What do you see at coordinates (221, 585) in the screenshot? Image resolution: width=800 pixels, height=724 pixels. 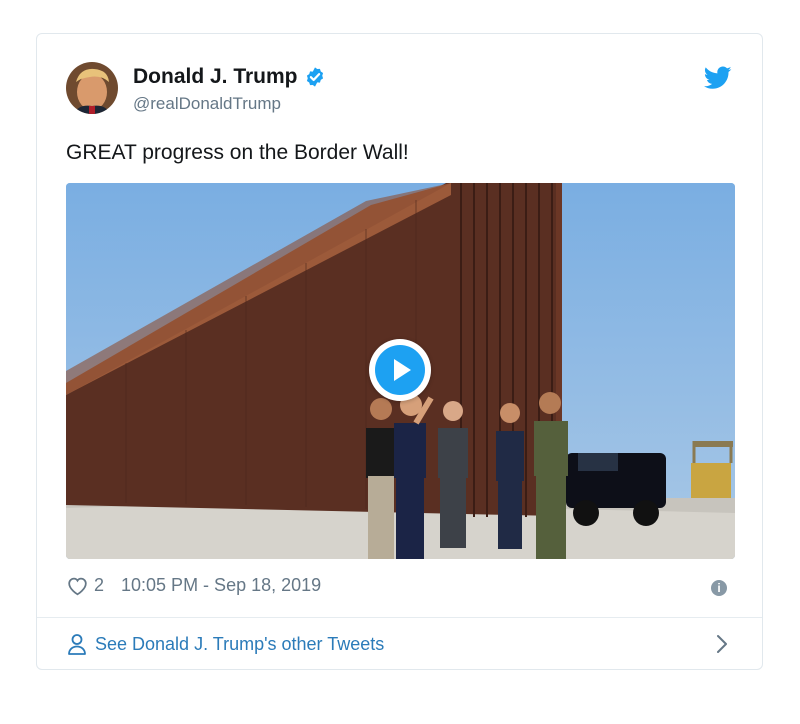 I see `tweet-timestamp: 10:05 PM - Sep 18, 2019` at bounding box center [221, 585].